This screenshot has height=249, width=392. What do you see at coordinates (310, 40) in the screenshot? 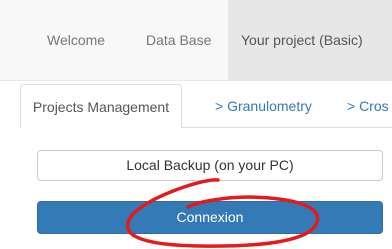
I see `nav-your-project: Your project (Basic)` at bounding box center [310, 40].